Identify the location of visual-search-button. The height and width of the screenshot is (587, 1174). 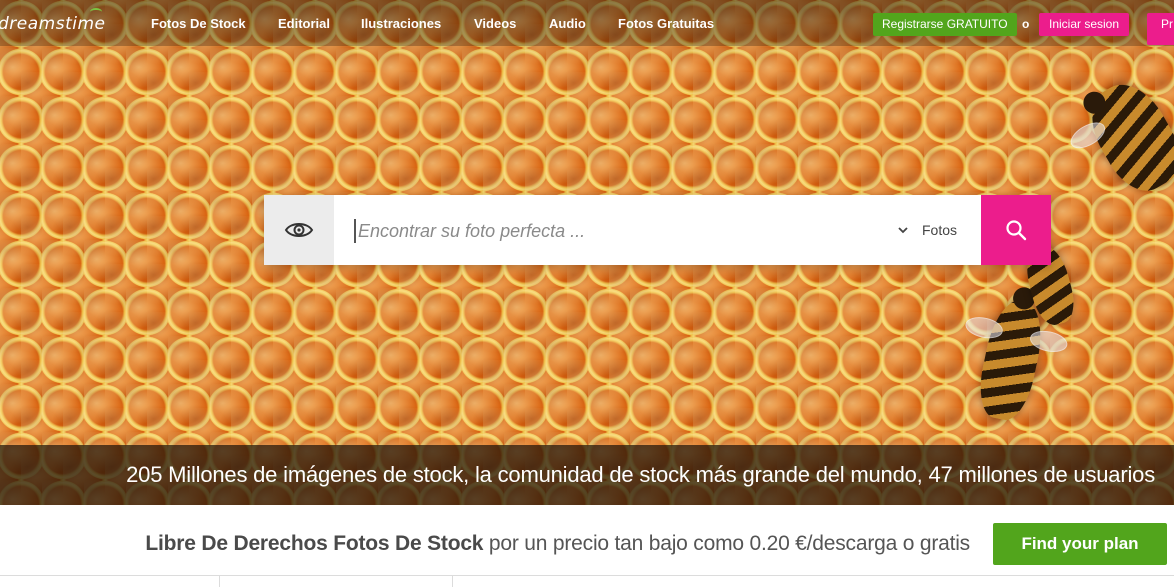
(299, 230).